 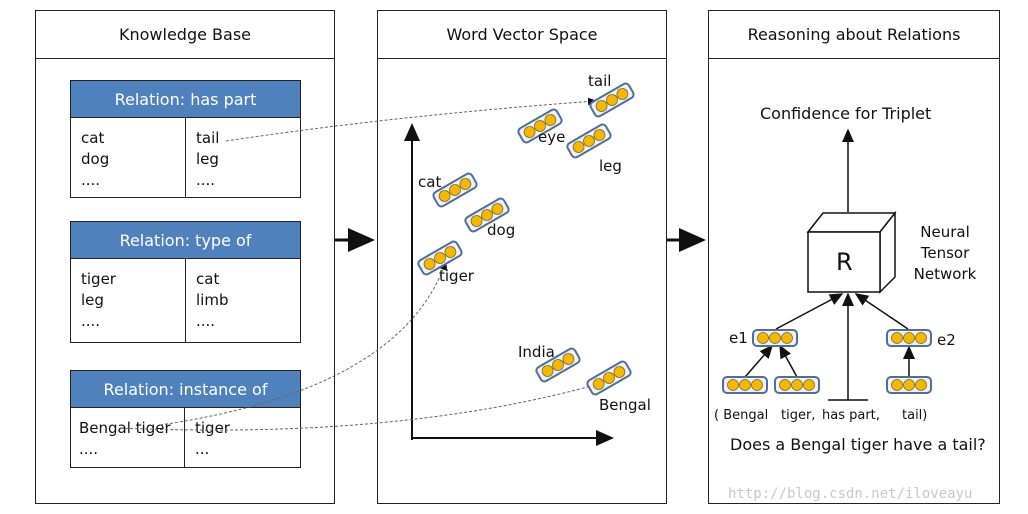 What do you see at coordinates (858, 444) in the screenshot?
I see `question: Does a Bengal tiger have a tail?` at bounding box center [858, 444].